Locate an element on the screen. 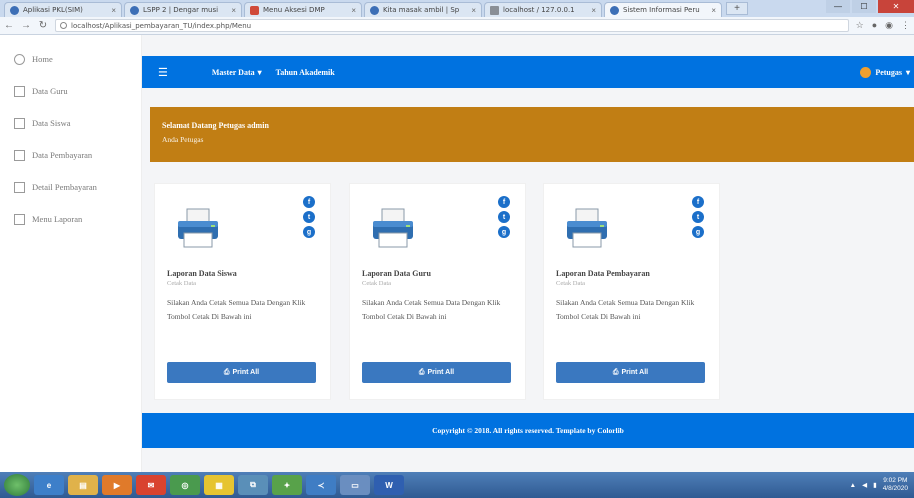 The width and height of the screenshot is (914, 498). print-icon: ⎙ is located at coordinates (615, 372).